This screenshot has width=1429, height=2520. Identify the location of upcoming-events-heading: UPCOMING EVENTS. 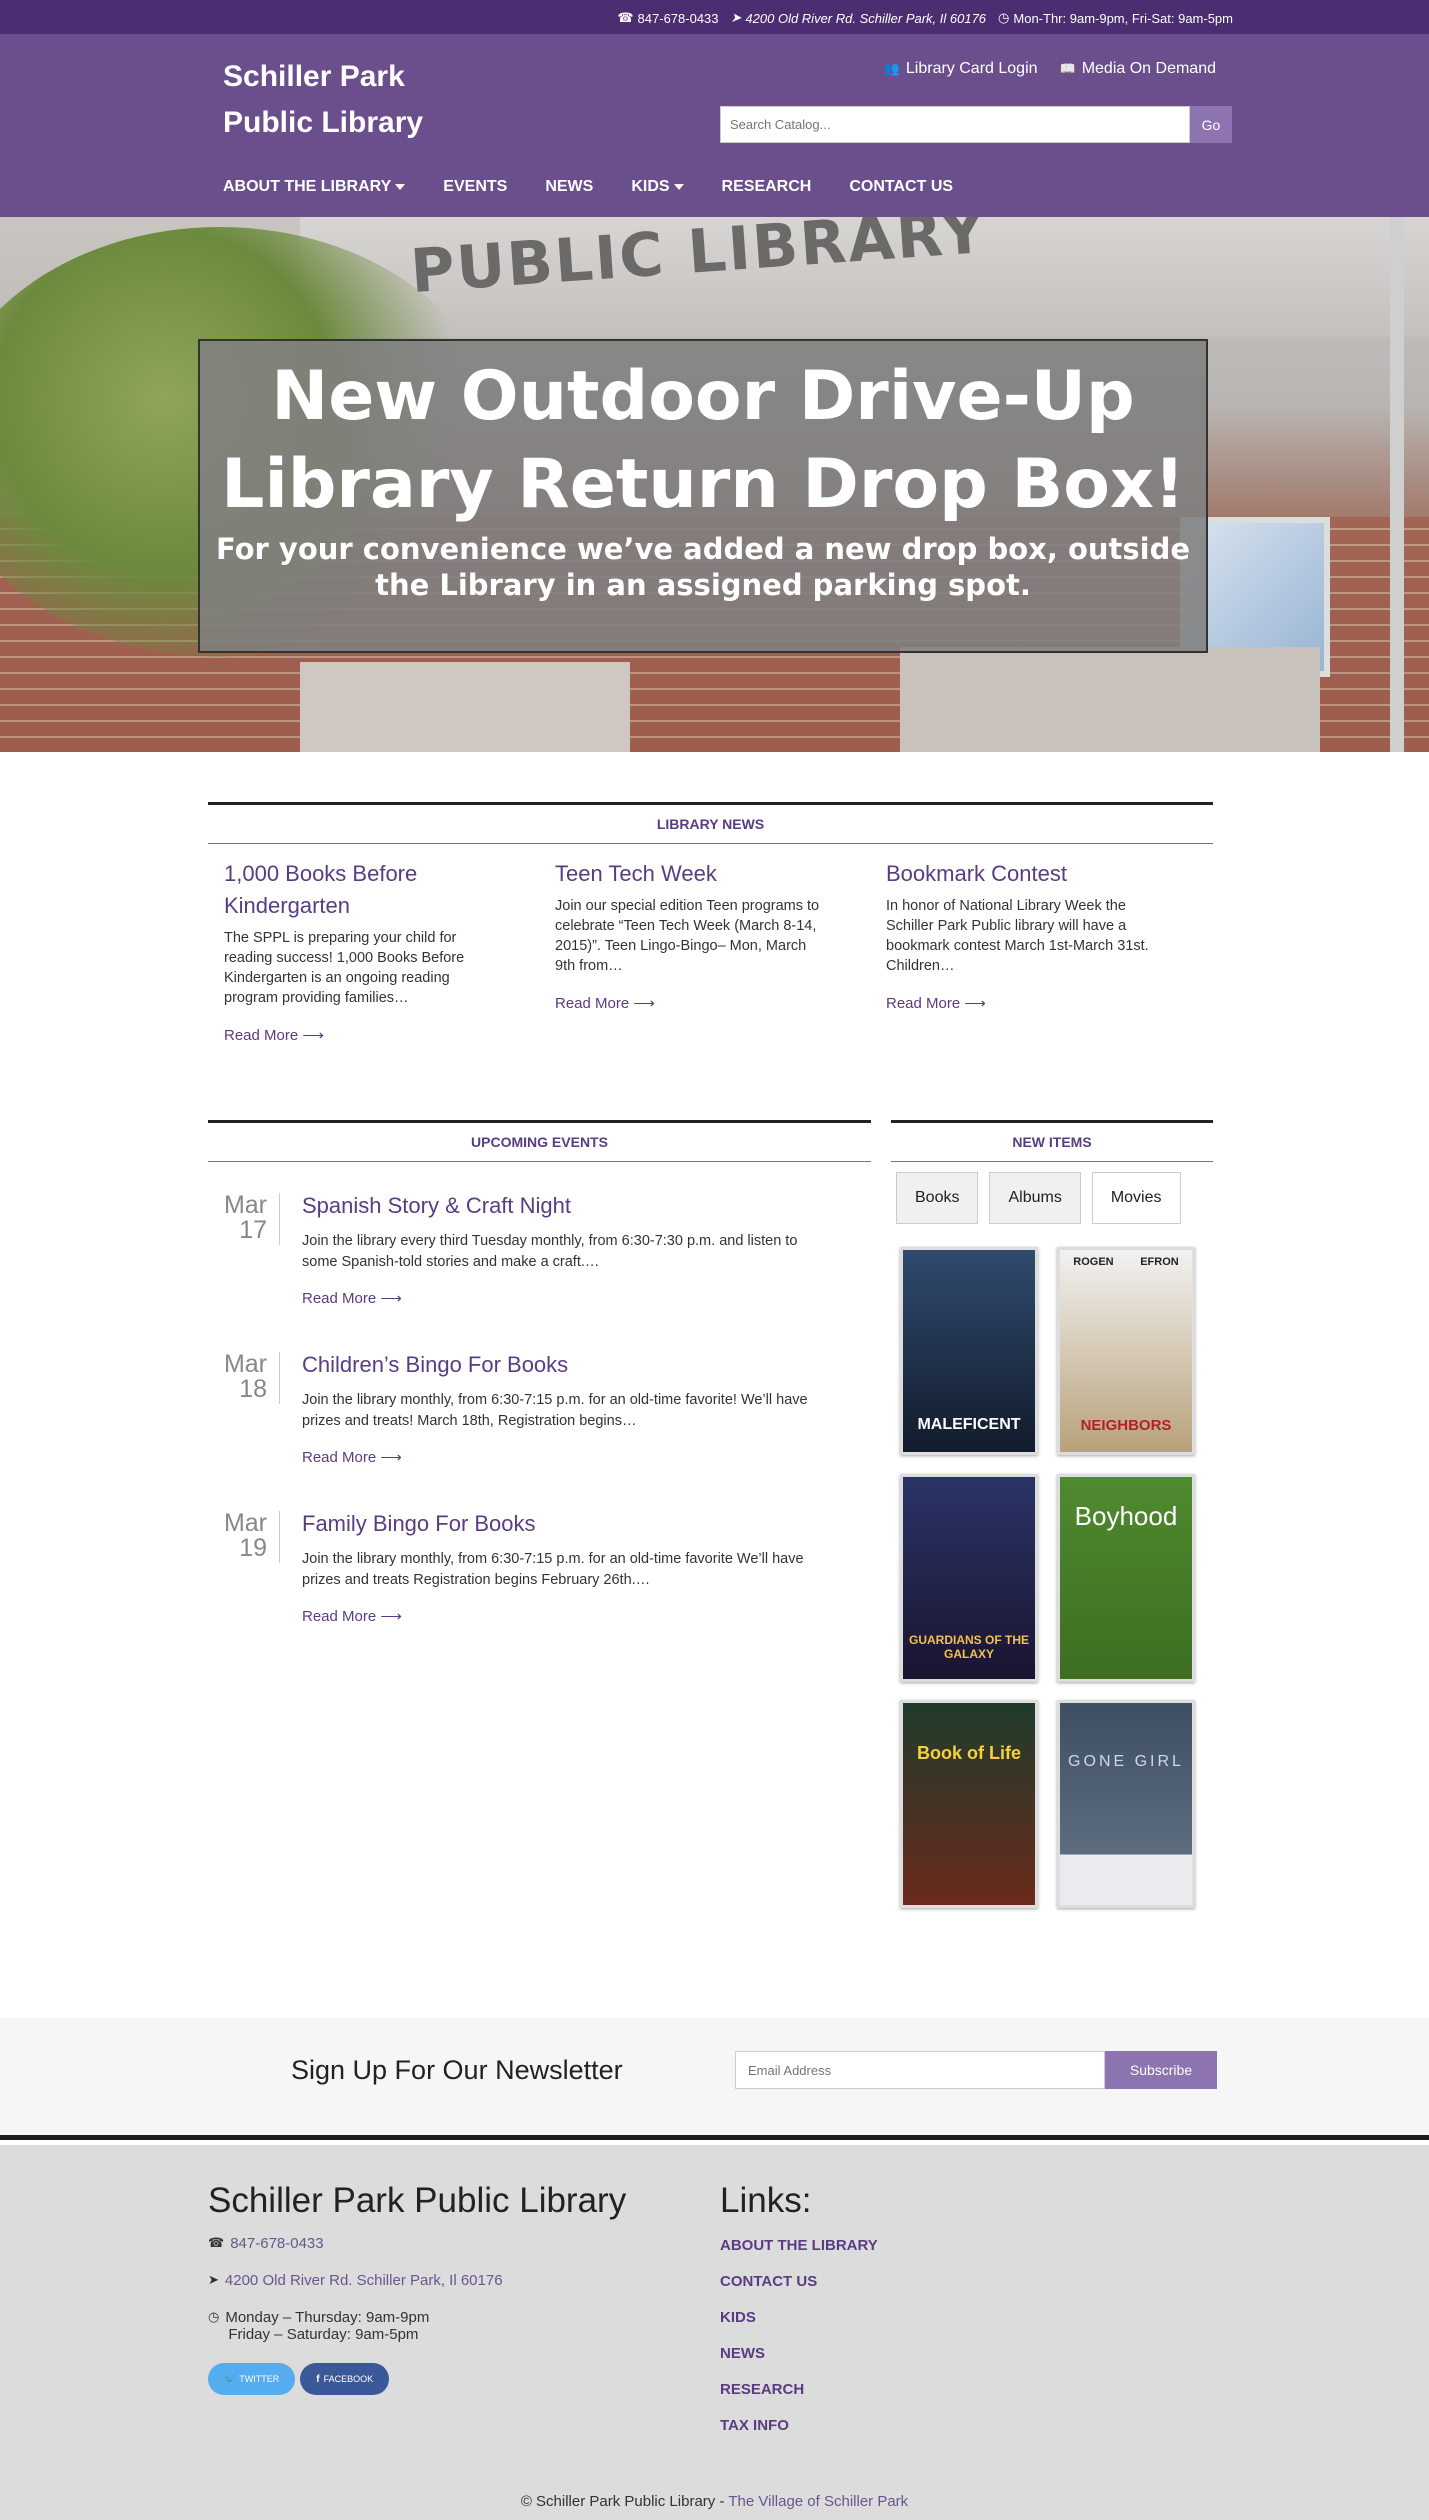
(539, 1141).